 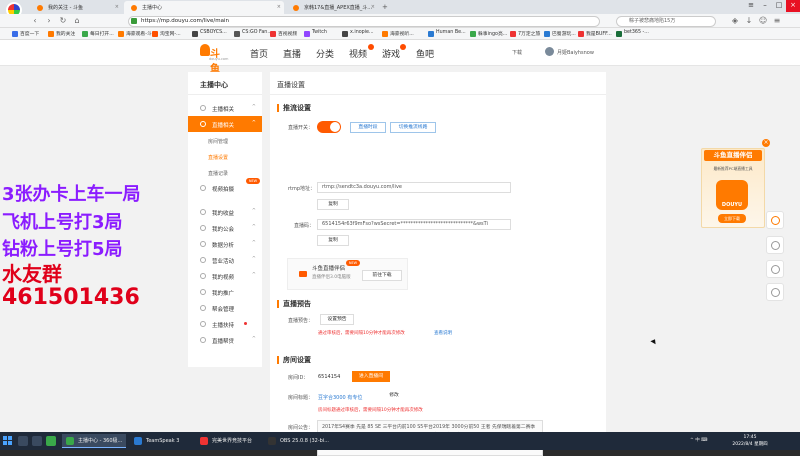 I want to click on refresh-icon: ↻, so click(x=63, y=21).